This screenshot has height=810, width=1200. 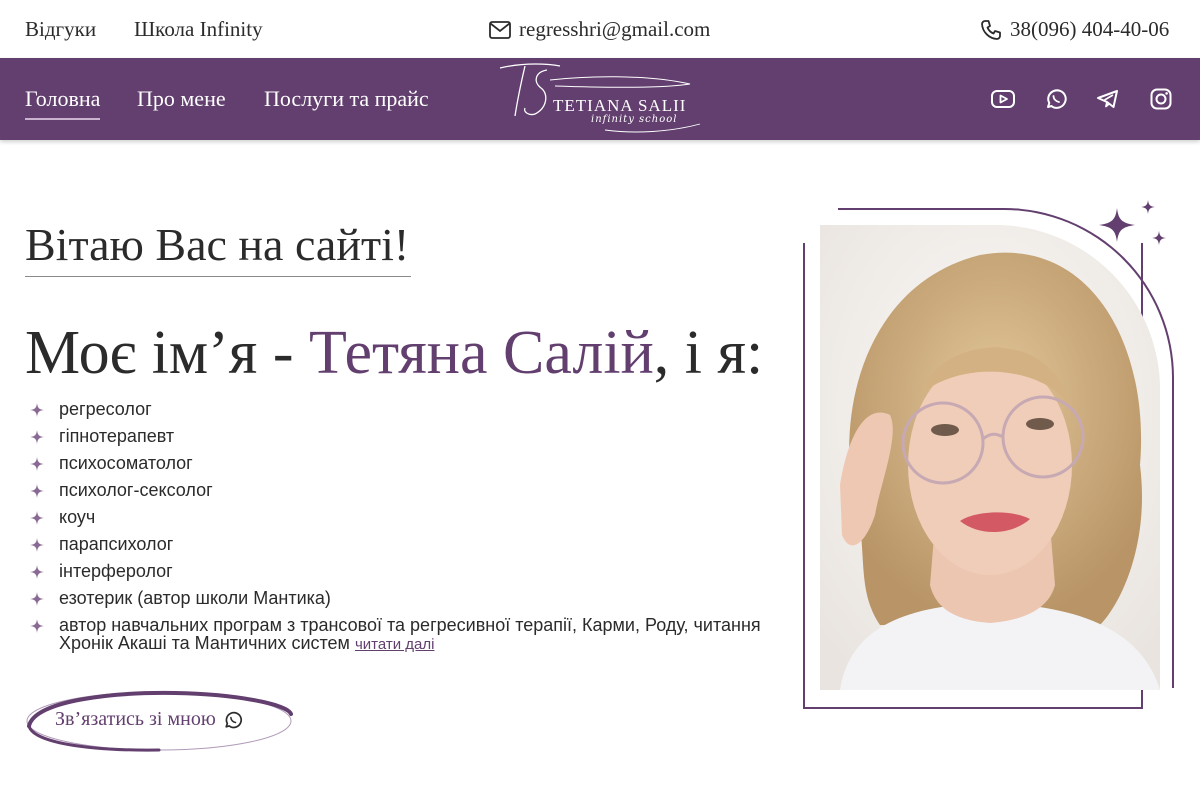 I want to click on envelope-icon, so click(x=500, y=29).